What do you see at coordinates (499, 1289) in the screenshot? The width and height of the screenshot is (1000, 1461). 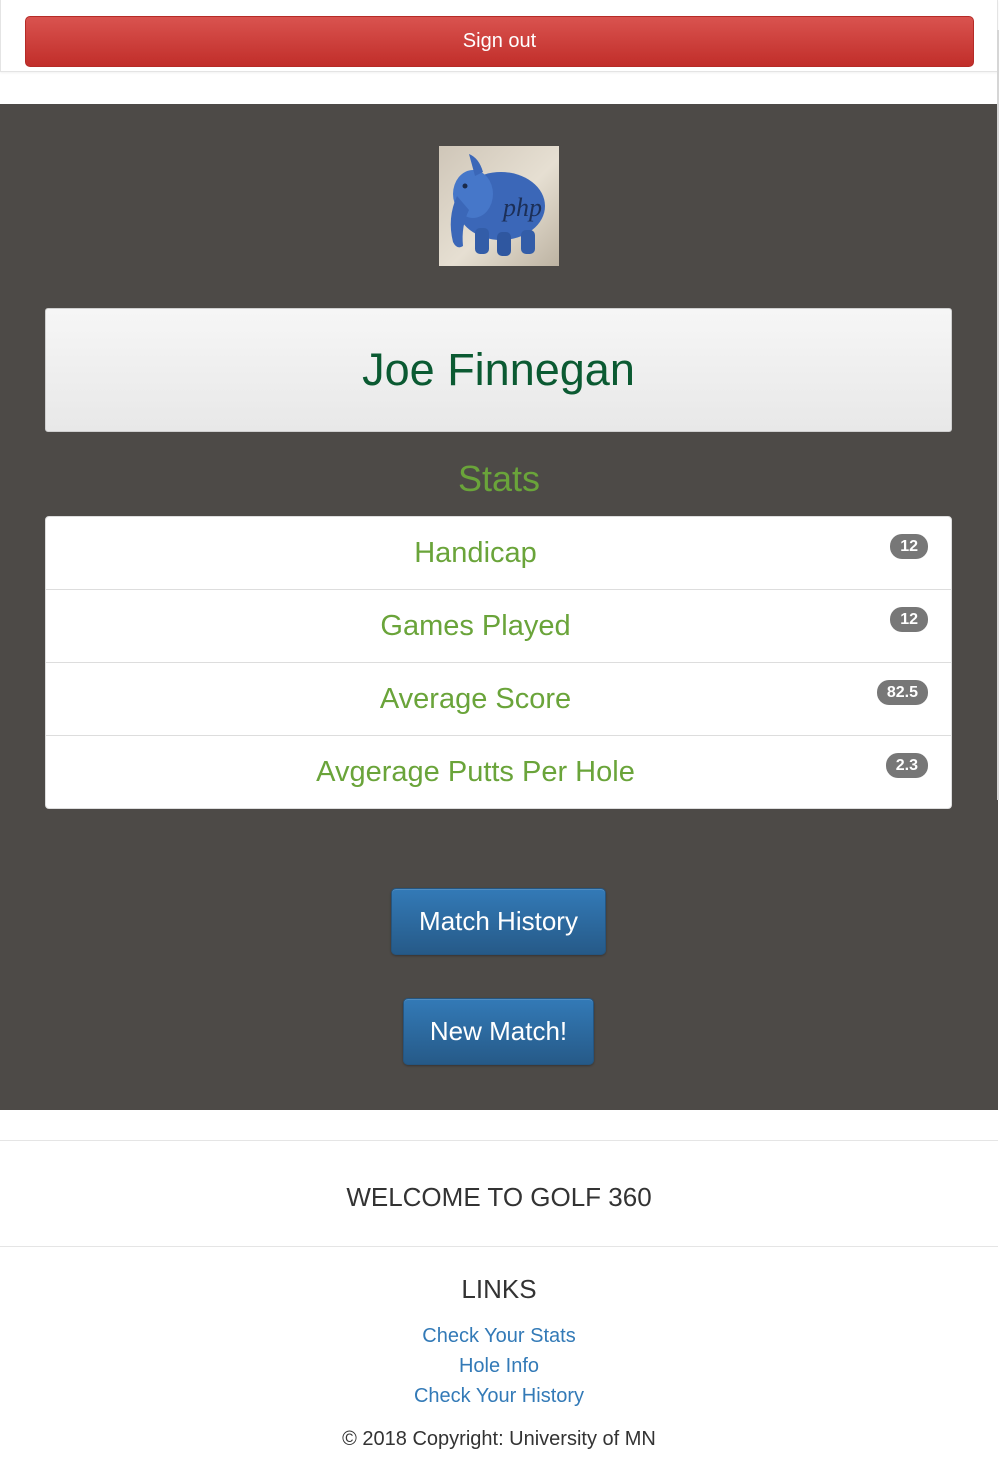 I see `footer-links-heading: LINKS` at bounding box center [499, 1289].